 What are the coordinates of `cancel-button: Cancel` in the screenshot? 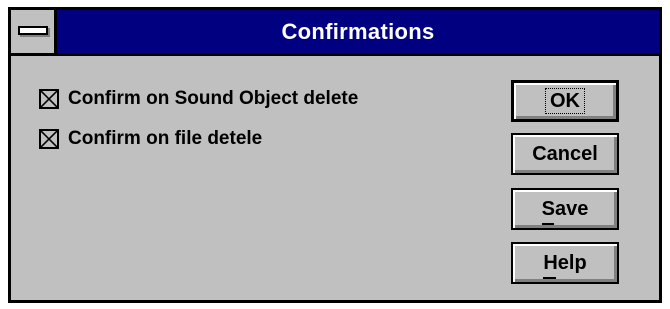 It's located at (565, 154).